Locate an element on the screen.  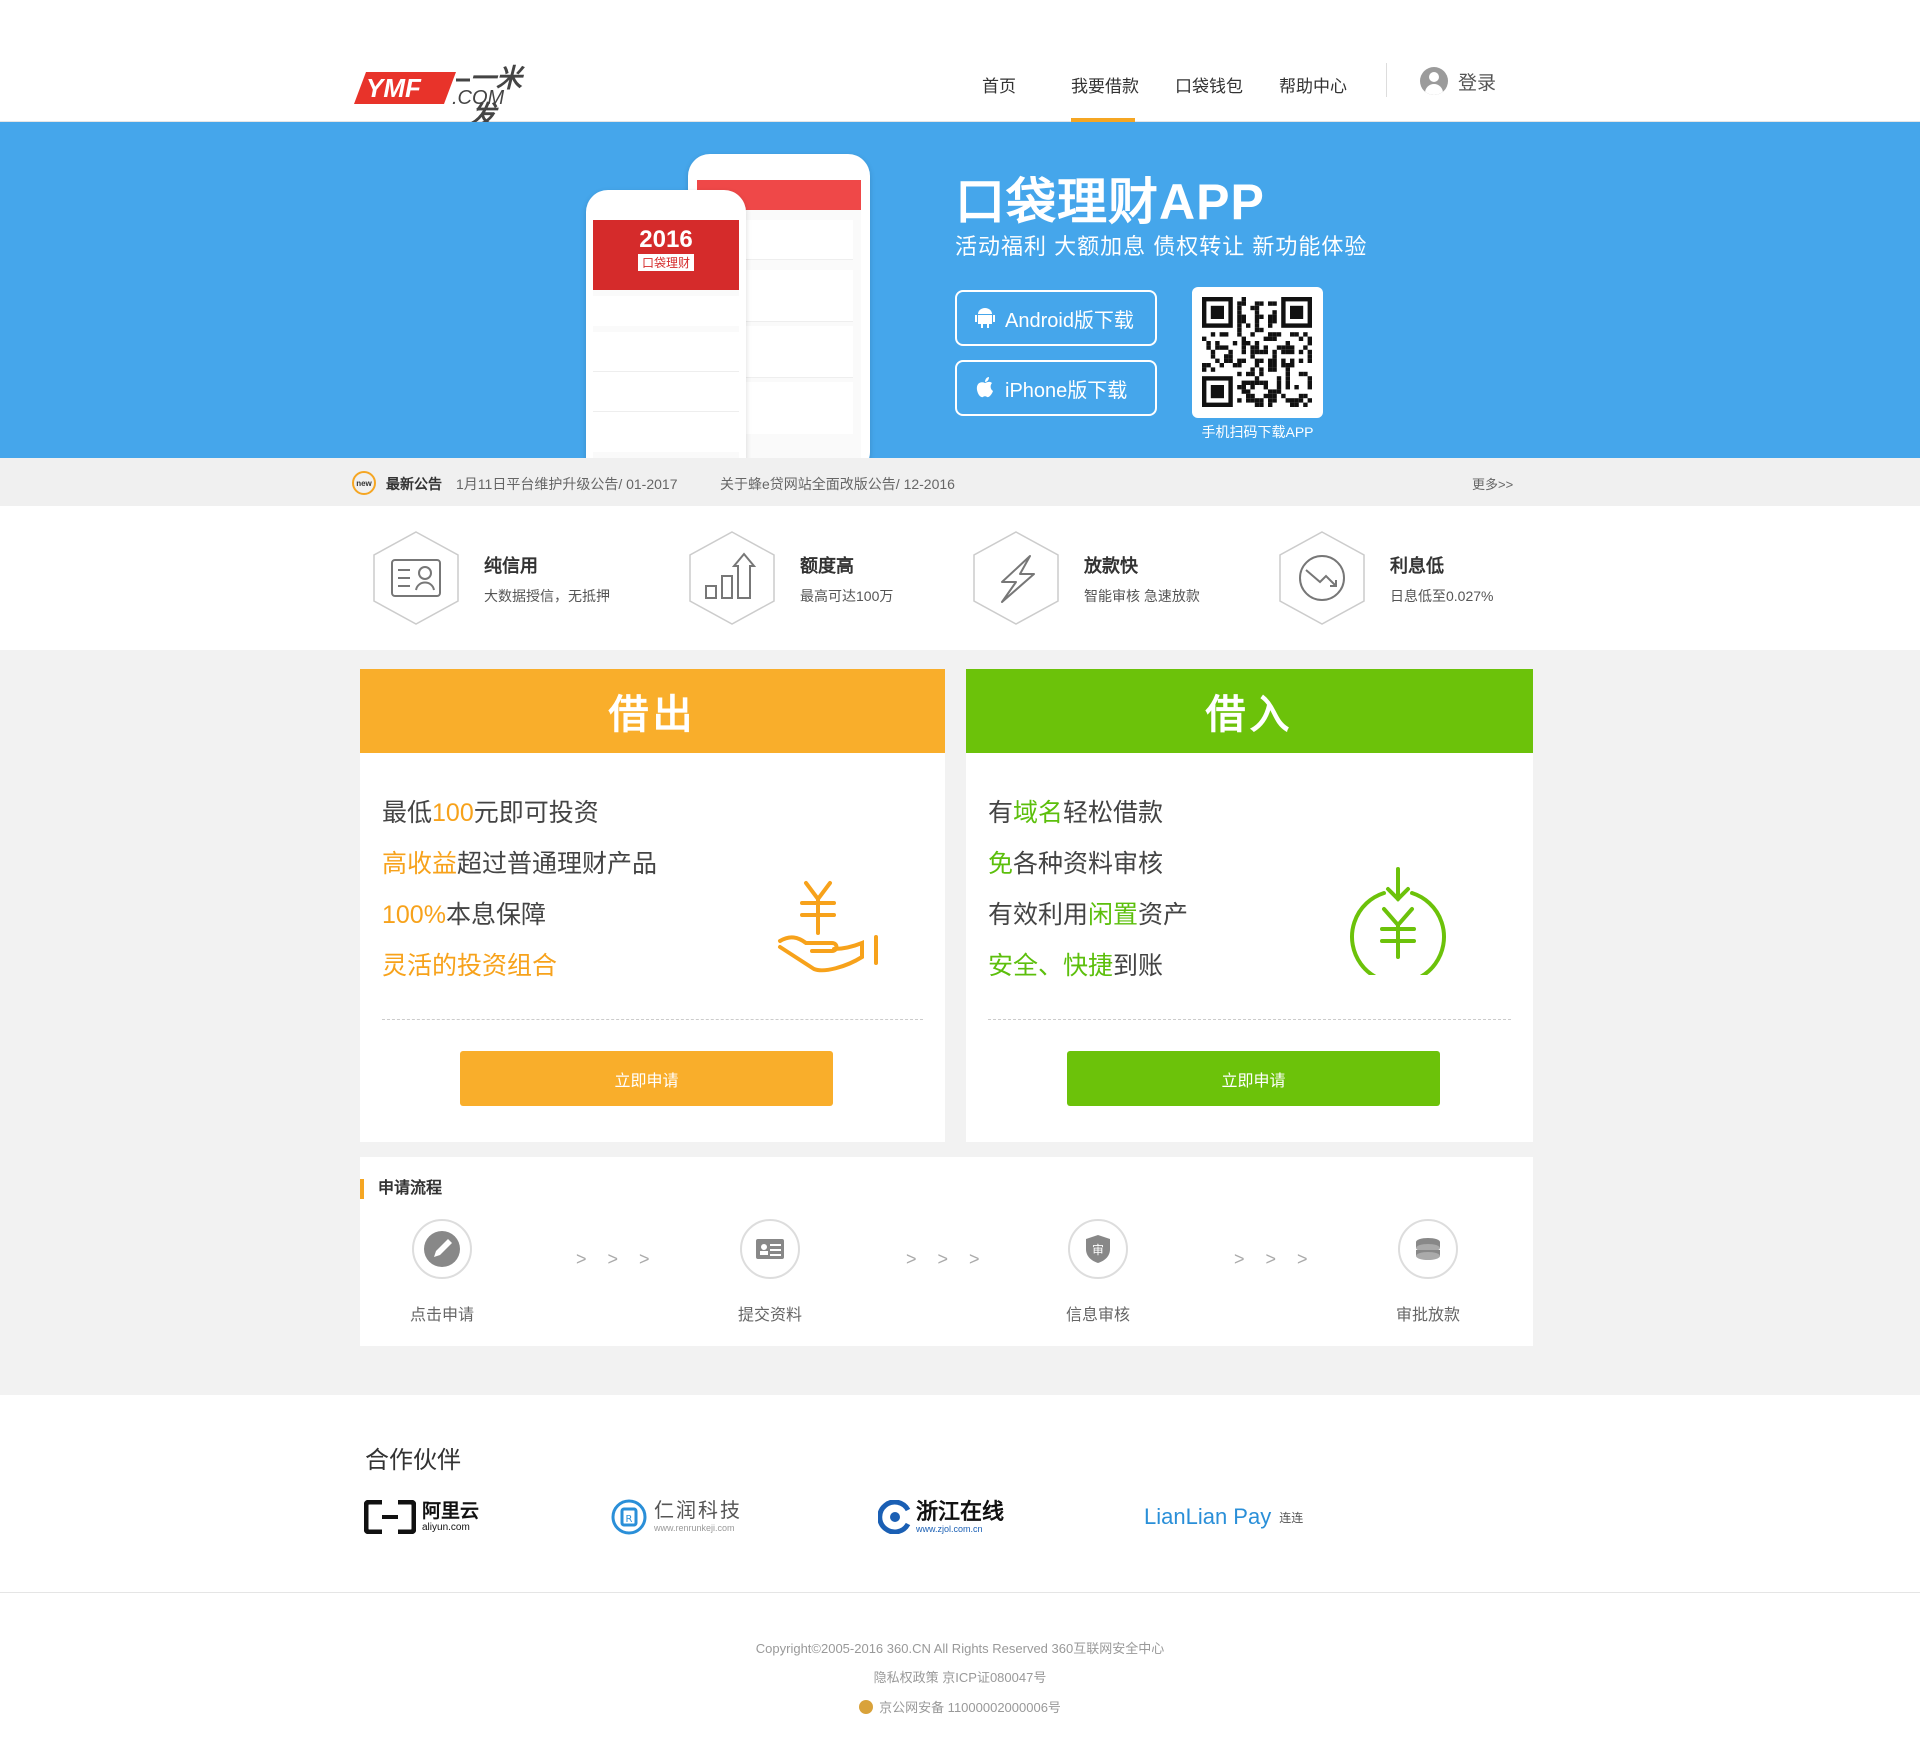
login-label: 登录 is located at coordinates (1477, 83).